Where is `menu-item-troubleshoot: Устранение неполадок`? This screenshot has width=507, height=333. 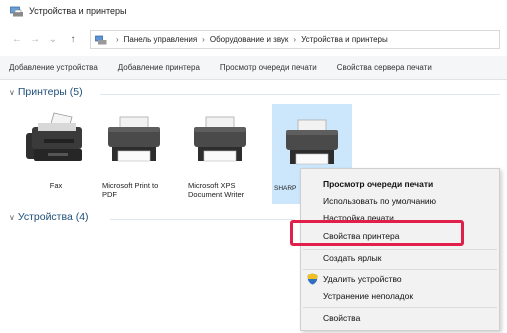
menu-item-troubleshoot: Устранение неполадок is located at coordinates (368, 296).